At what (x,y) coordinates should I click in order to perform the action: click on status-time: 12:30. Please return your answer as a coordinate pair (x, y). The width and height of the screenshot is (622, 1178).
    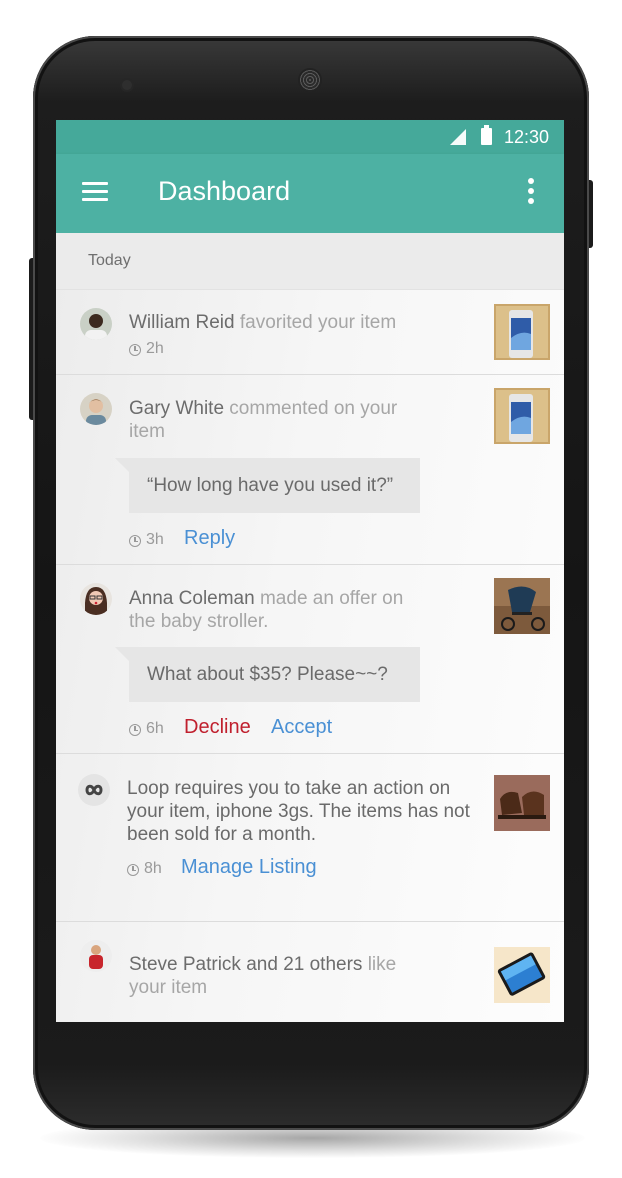
    Looking at the image, I should click on (527, 137).